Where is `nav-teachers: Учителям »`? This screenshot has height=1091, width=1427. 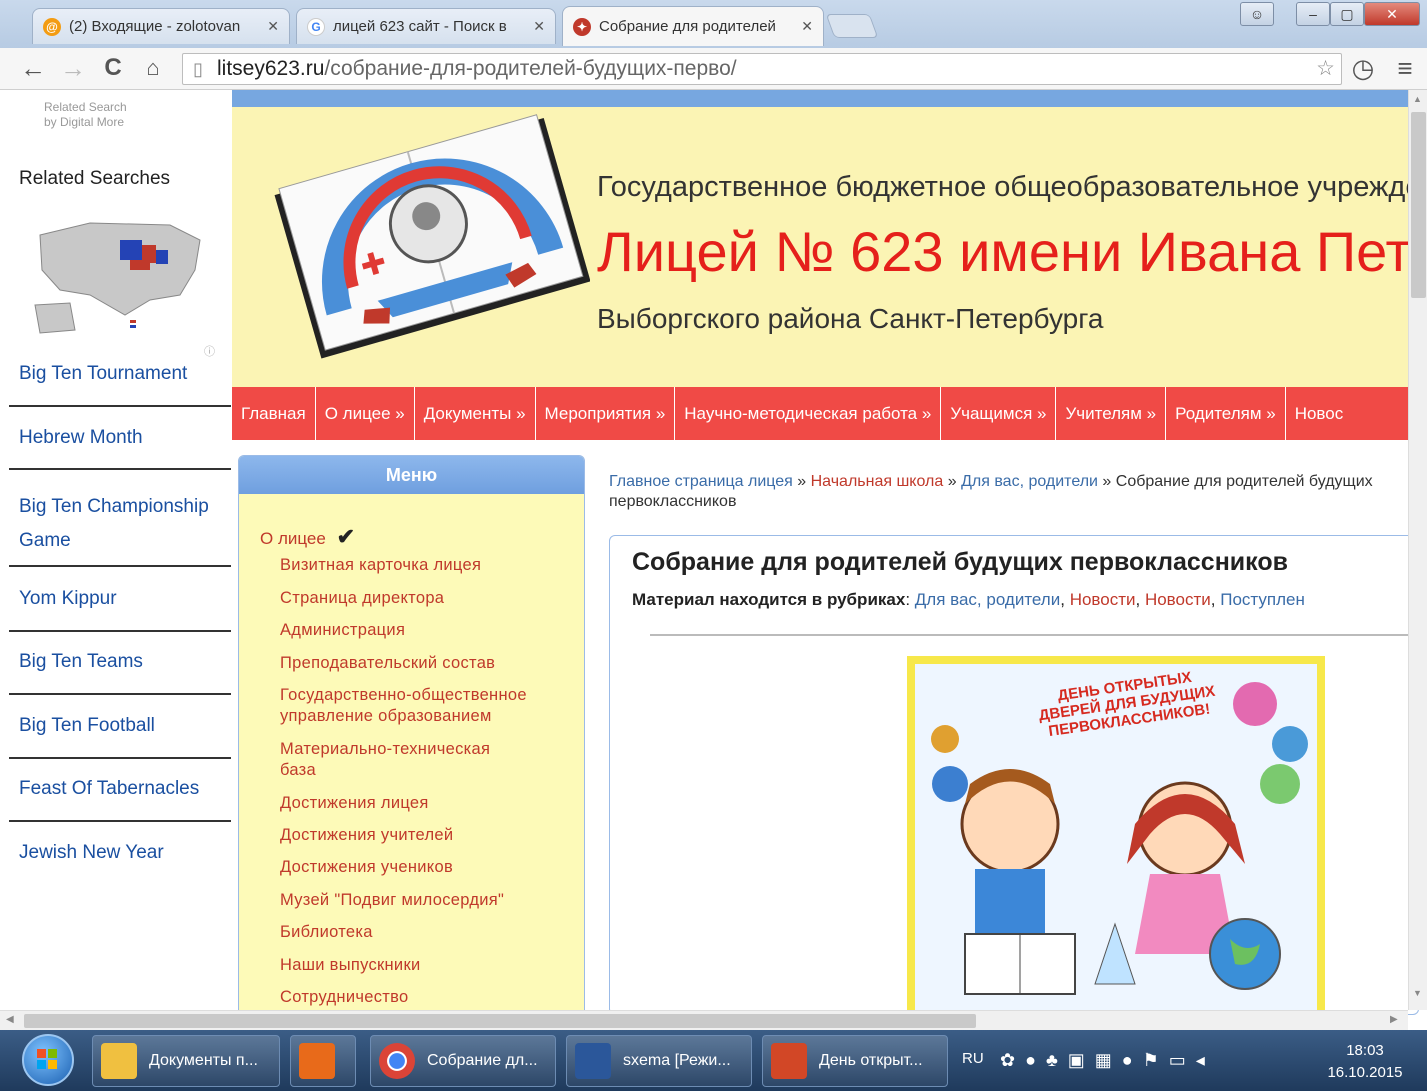
nav-teachers: Учителям » is located at coordinates (1111, 413).